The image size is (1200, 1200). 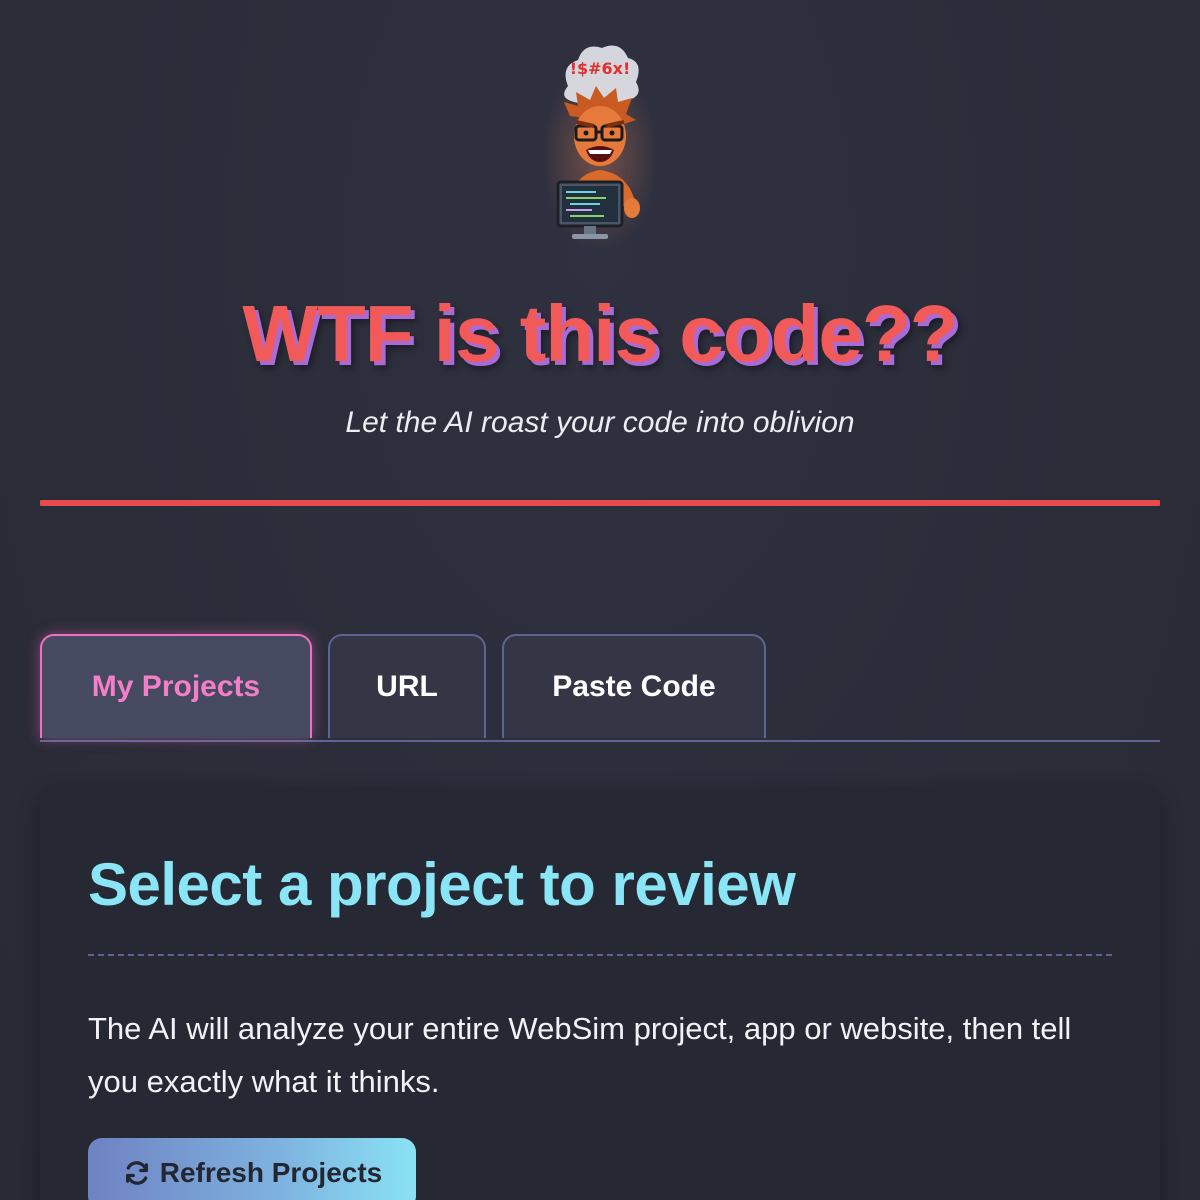 What do you see at coordinates (634, 686) in the screenshot?
I see `tab-paste-code: Paste Code` at bounding box center [634, 686].